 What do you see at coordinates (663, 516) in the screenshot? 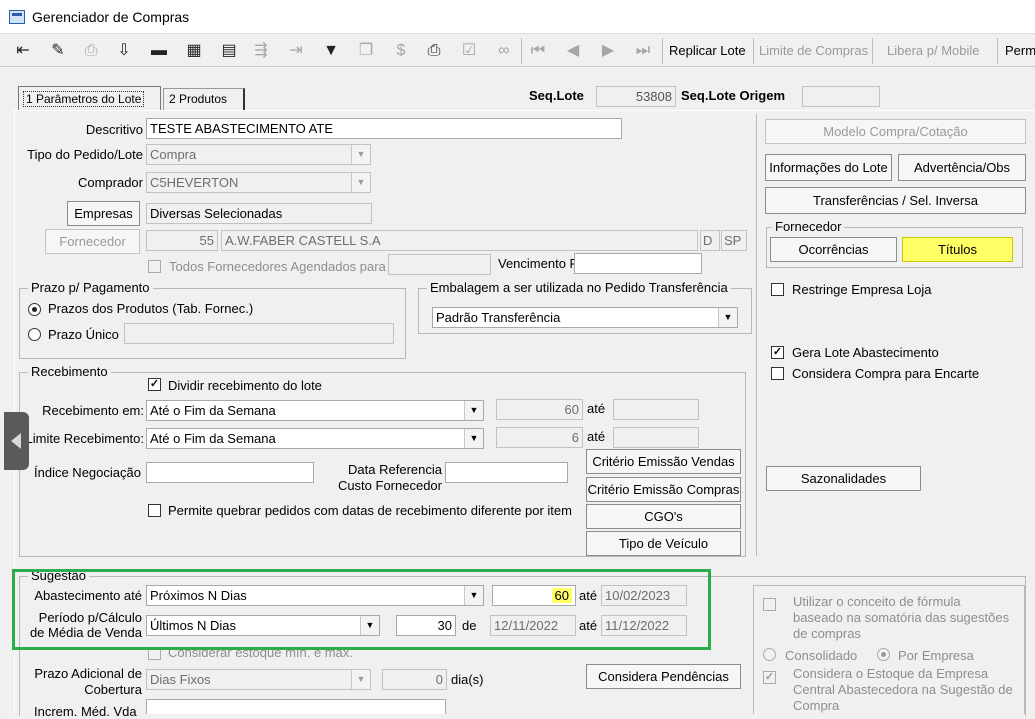
I see `cgos-button: CGO's` at bounding box center [663, 516].